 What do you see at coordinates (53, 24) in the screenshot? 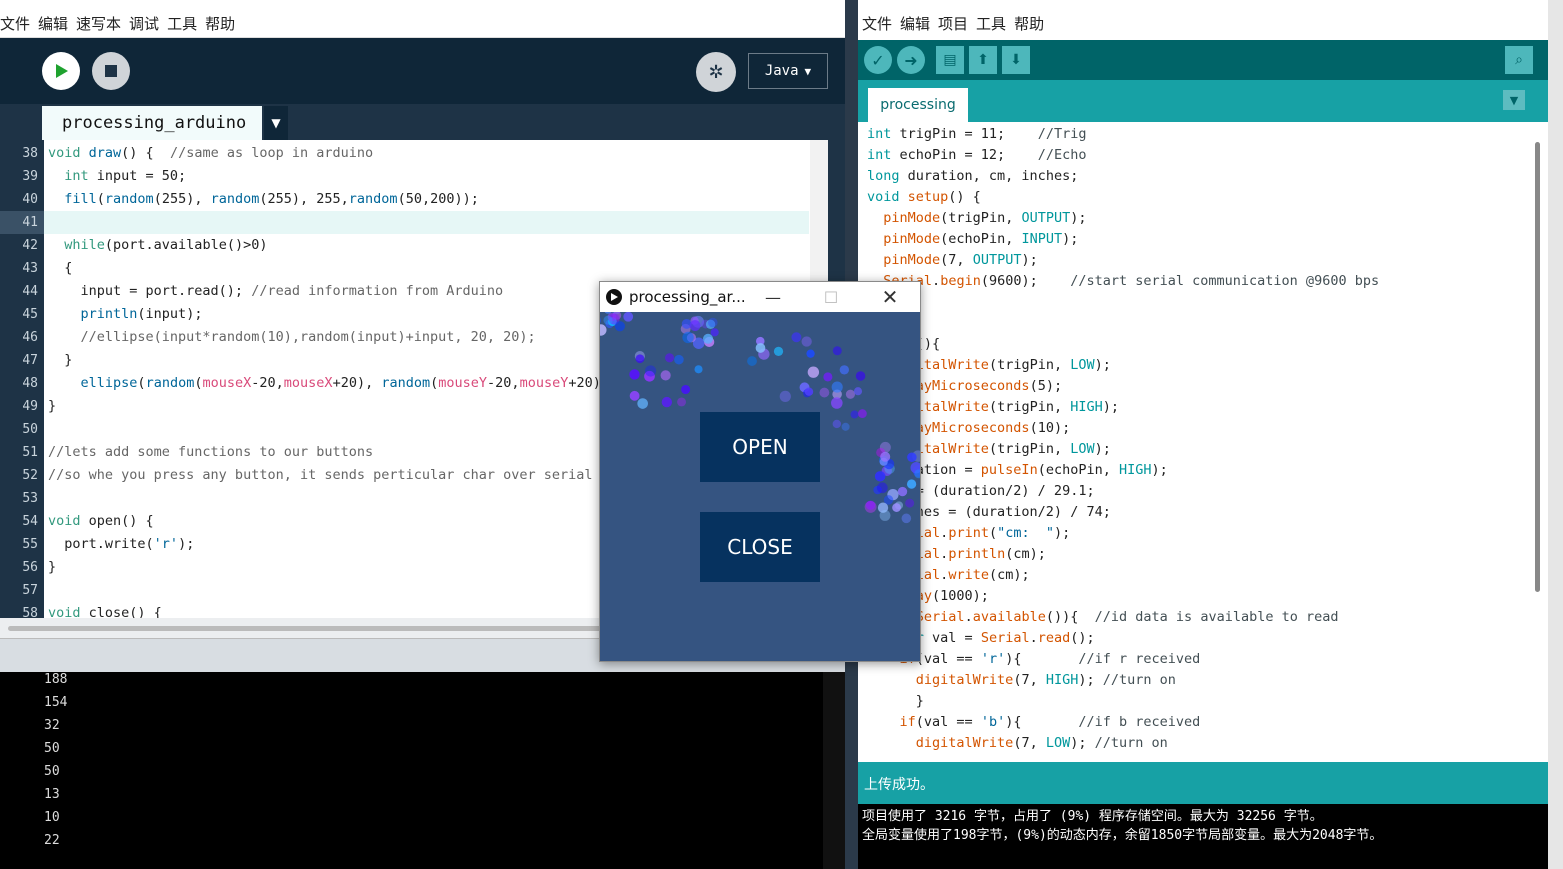
I see `processing-menu-item-1: 编辑` at bounding box center [53, 24].